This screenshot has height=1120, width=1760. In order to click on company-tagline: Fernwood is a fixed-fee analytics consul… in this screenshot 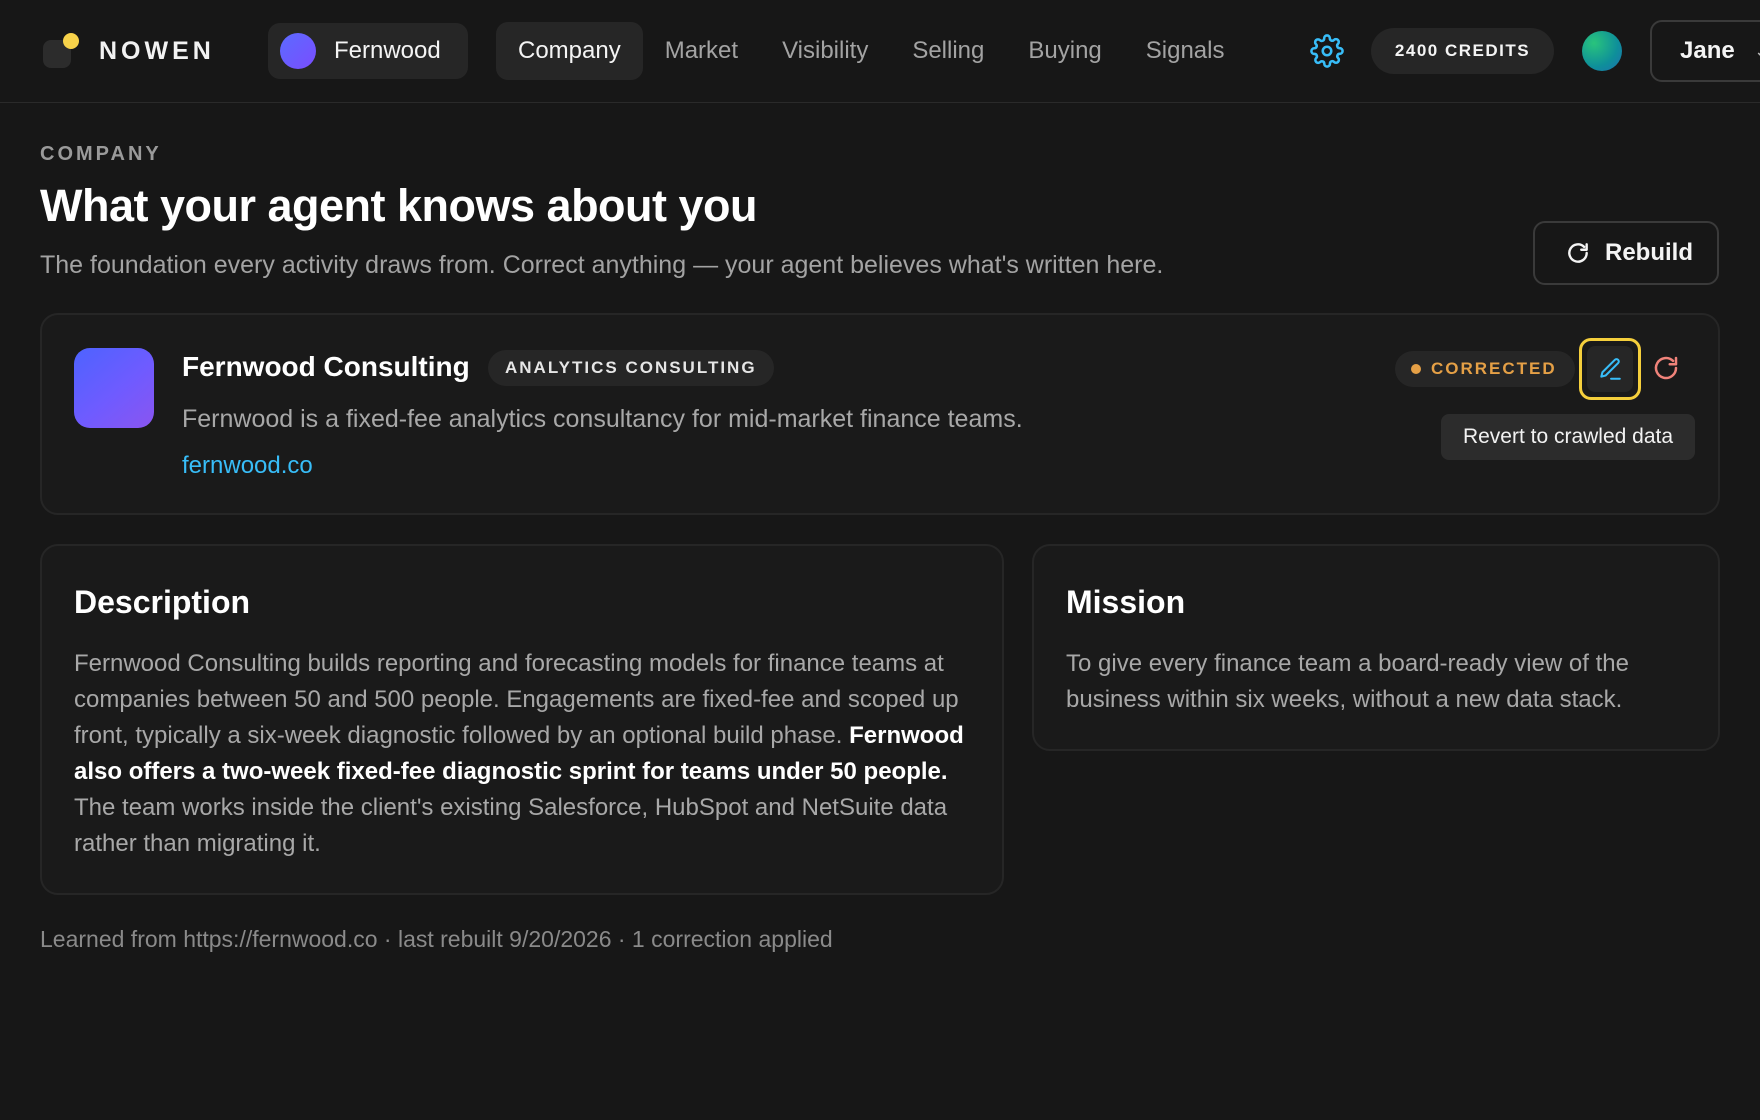, I will do `click(602, 419)`.